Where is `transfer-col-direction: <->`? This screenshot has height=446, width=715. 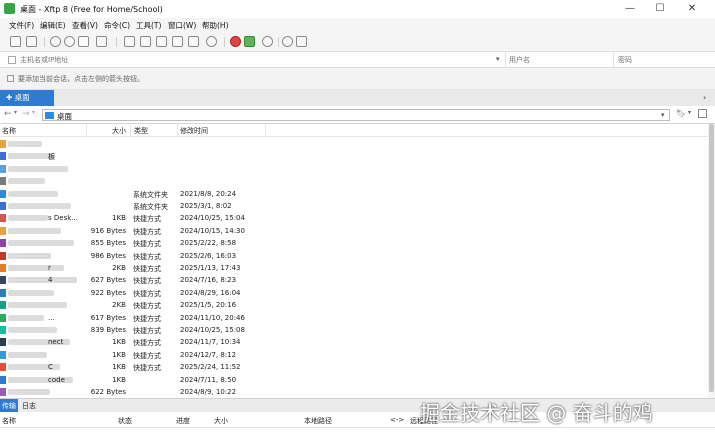
transfer-col-direction: <-> is located at coordinates (397, 420).